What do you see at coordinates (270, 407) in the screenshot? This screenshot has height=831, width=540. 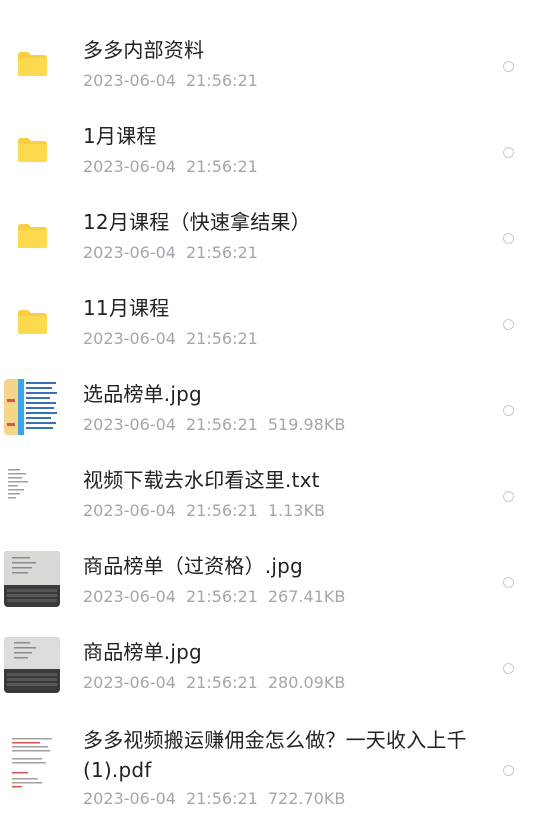 I see `file-row: 选品榜单.jpg 2023-06-04 21:56:21 519.98KB` at bounding box center [270, 407].